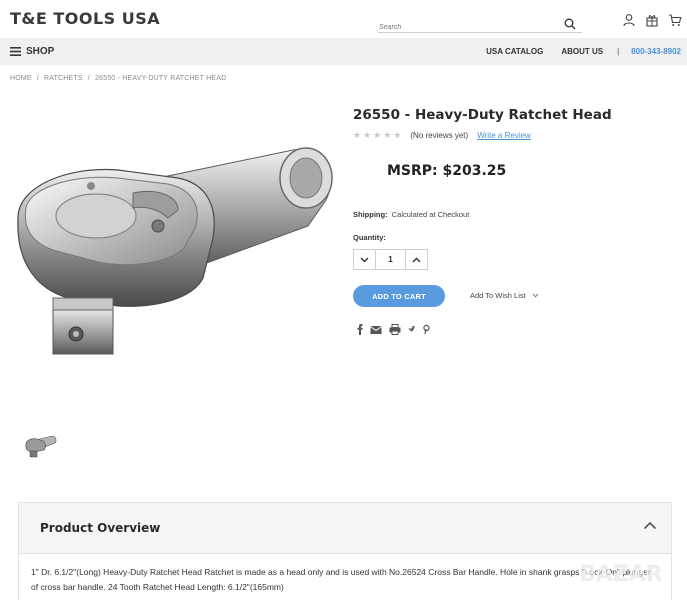  What do you see at coordinates (399, 296) in the screenshot?
I see `add-to-cart-button: ADD TO CART` at bounding box center [399, 296].